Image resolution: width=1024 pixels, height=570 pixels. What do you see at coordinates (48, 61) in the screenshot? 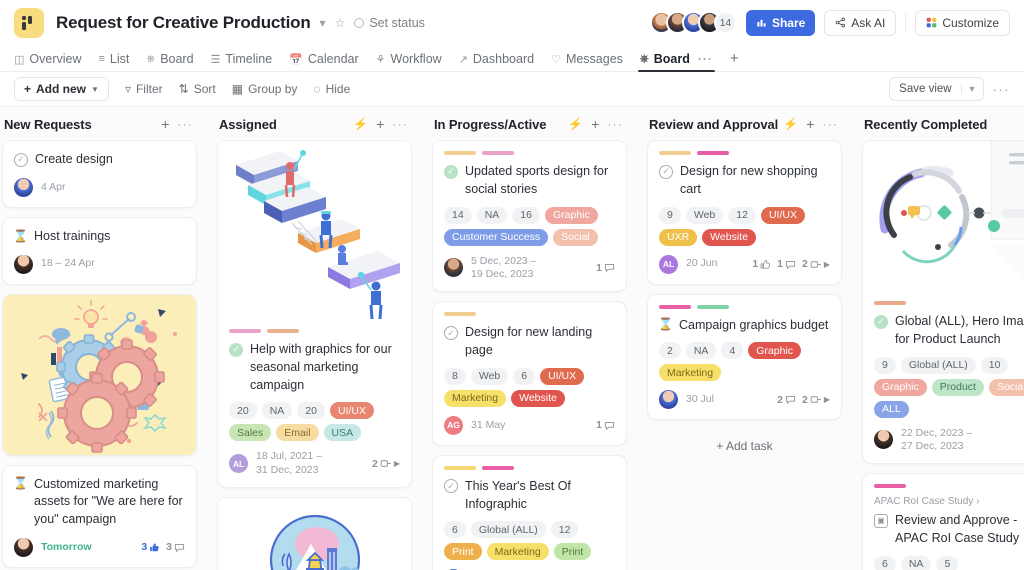
I see `tab-overview: ◫ Overview` at bounding box center [48, 61].